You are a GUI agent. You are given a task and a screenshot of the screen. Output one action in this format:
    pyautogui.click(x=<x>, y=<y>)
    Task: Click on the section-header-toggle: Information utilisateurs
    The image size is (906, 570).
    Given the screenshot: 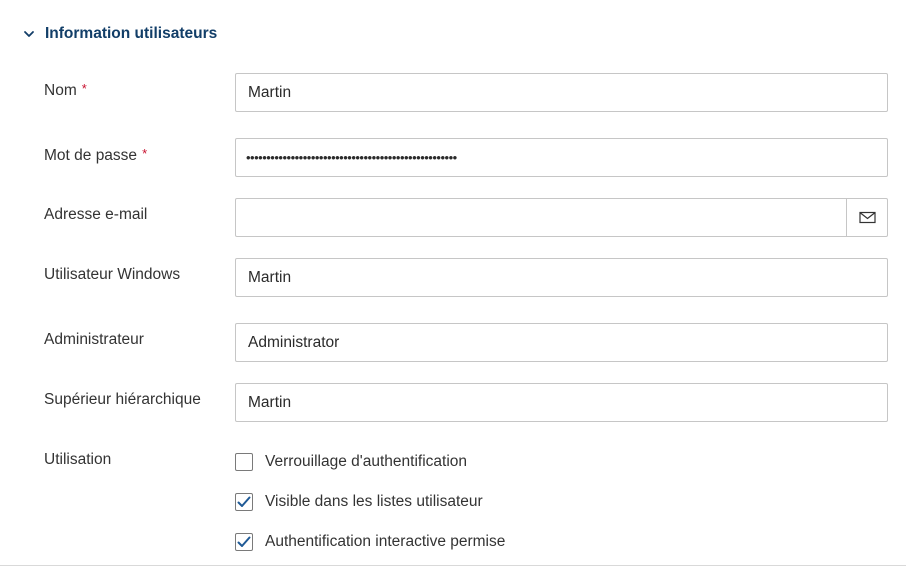 What is the action you would take?
    pyautogui.click(x=119, y=34)
    